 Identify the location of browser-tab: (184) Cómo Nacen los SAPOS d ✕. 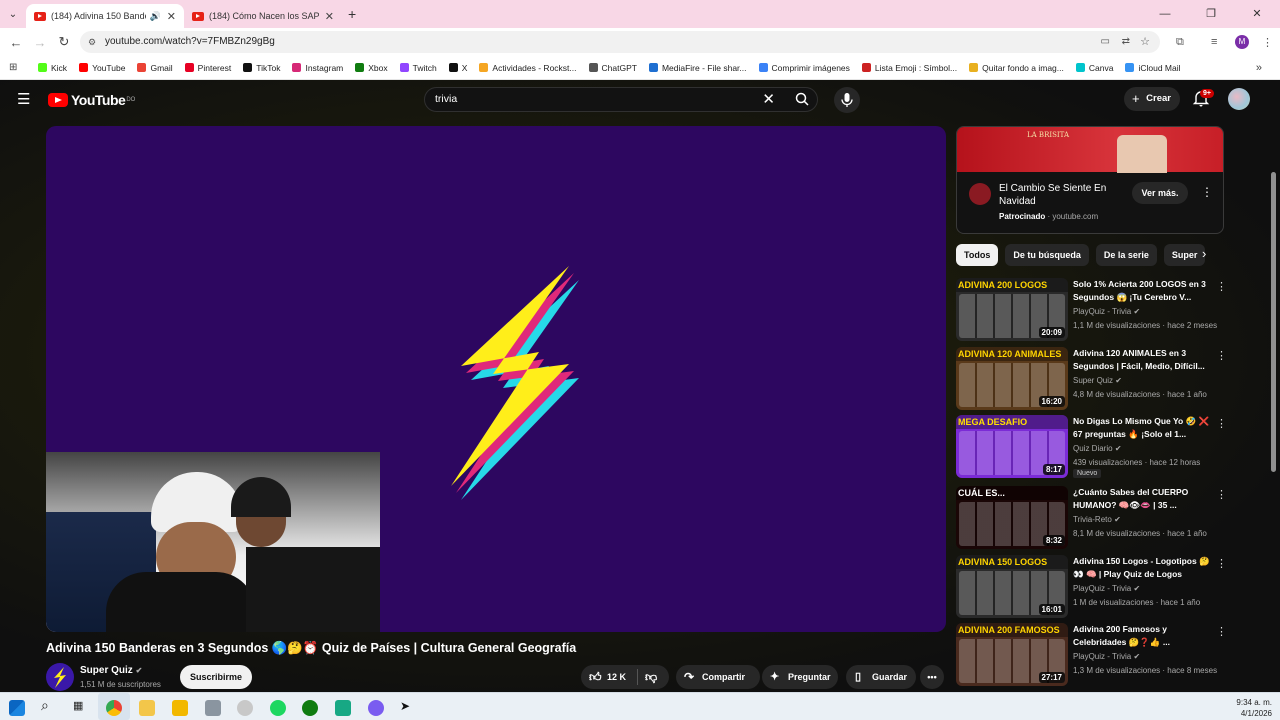
(263, 16).